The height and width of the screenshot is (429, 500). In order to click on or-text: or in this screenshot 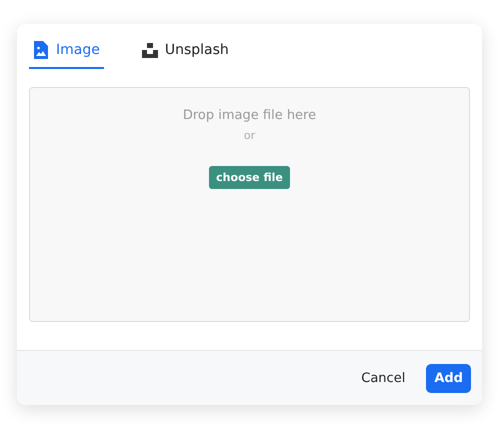, I will do `click(250, 135)`.